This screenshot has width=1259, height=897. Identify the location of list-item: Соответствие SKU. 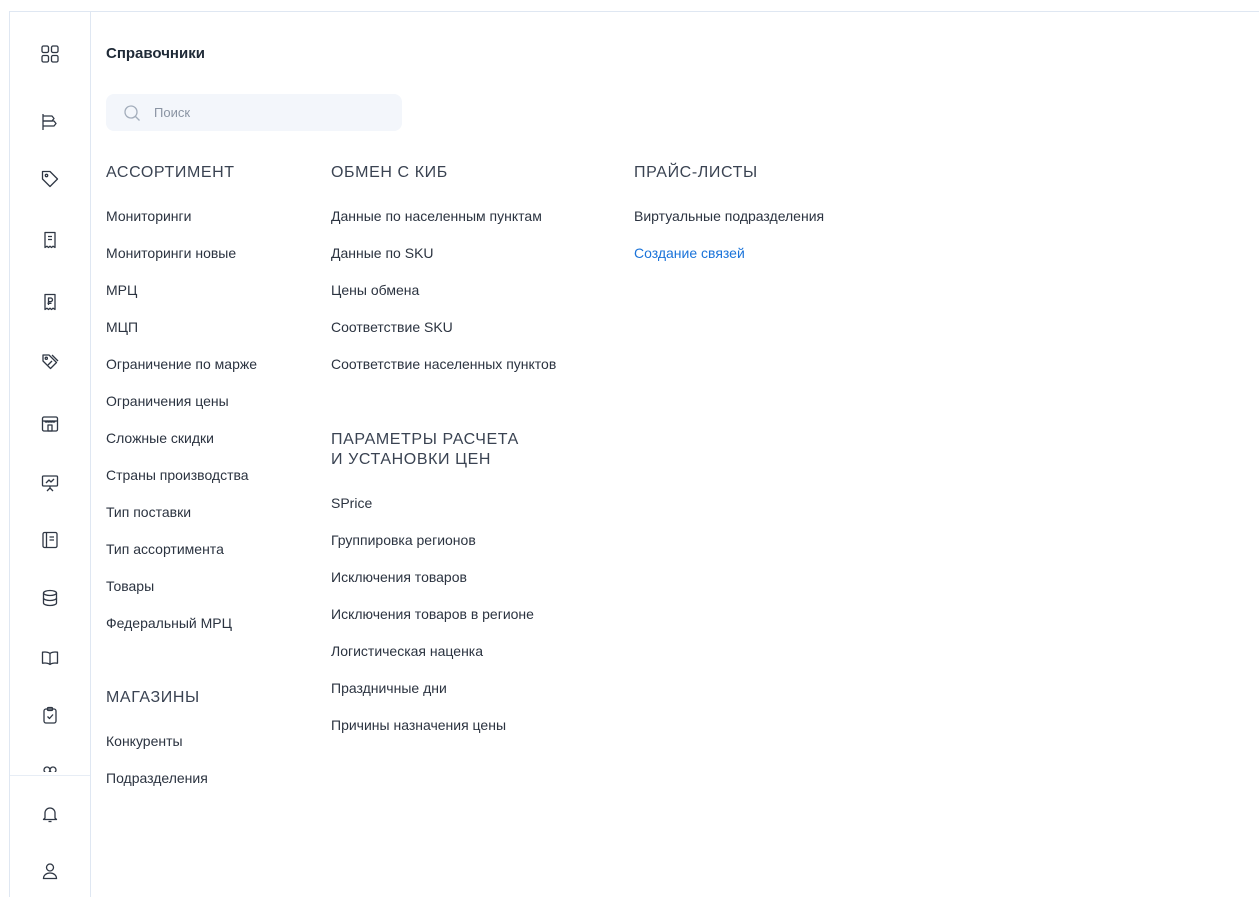
(443, 327).